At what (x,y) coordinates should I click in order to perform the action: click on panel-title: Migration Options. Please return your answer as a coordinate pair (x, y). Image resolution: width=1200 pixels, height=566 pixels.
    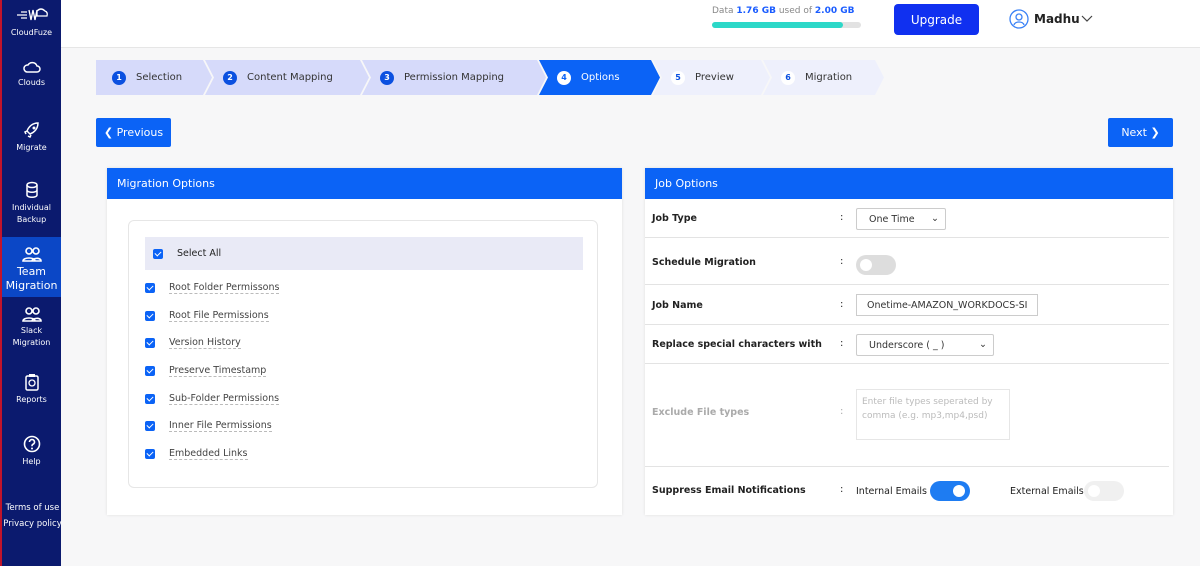
    Looking at the image, I should click on (364, 183).